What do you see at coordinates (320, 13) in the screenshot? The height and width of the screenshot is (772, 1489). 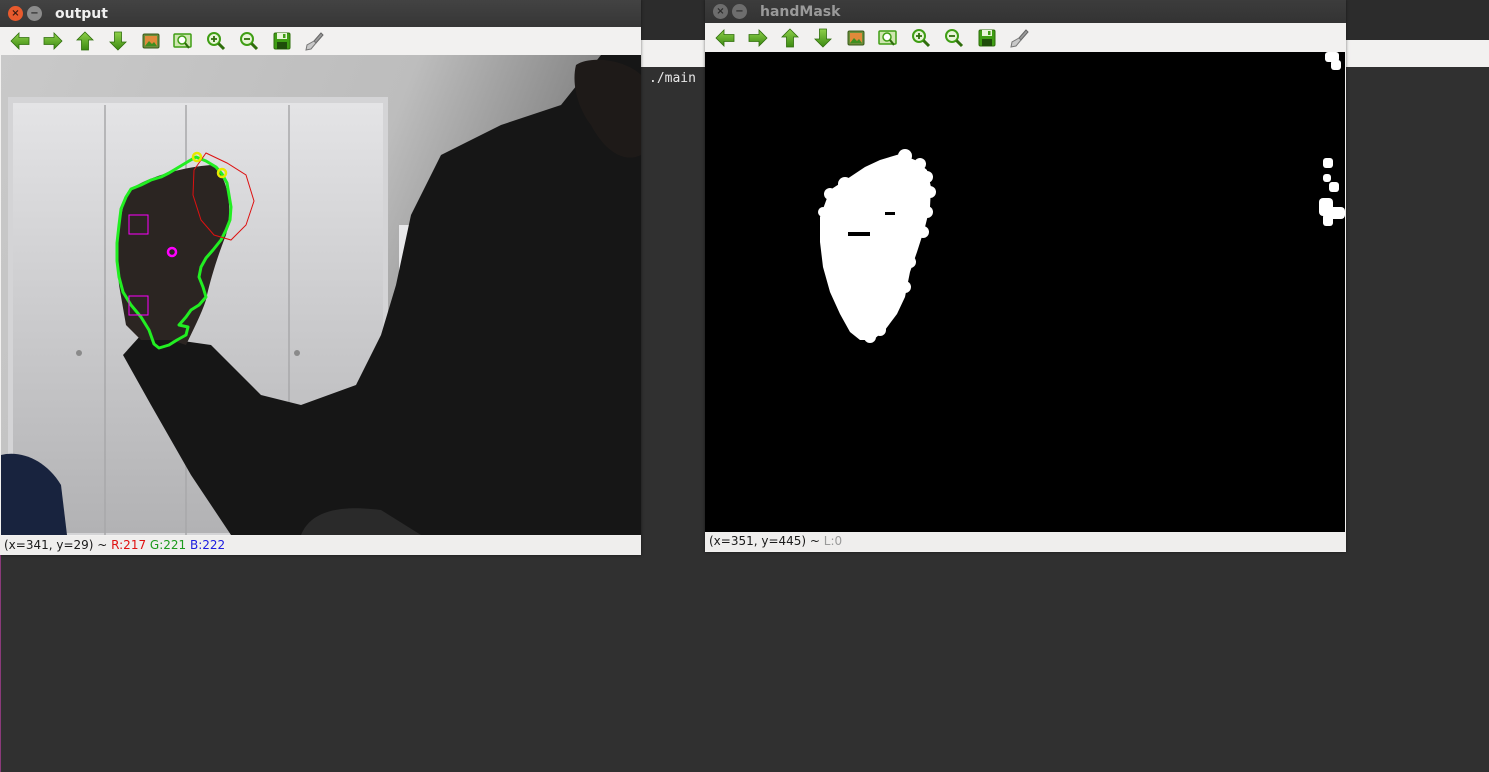 I see `output-titlebar: × − output` at bounding box center [320, 13].